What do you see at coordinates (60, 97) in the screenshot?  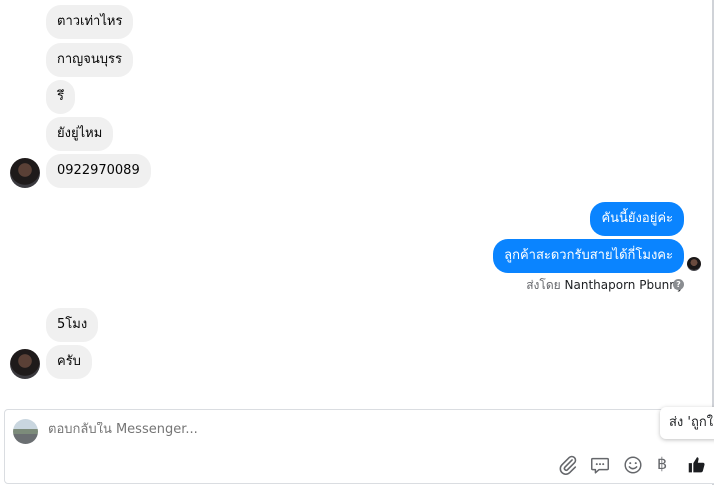 I see `incoming-message: รึ` at bounding box center [60, 97].